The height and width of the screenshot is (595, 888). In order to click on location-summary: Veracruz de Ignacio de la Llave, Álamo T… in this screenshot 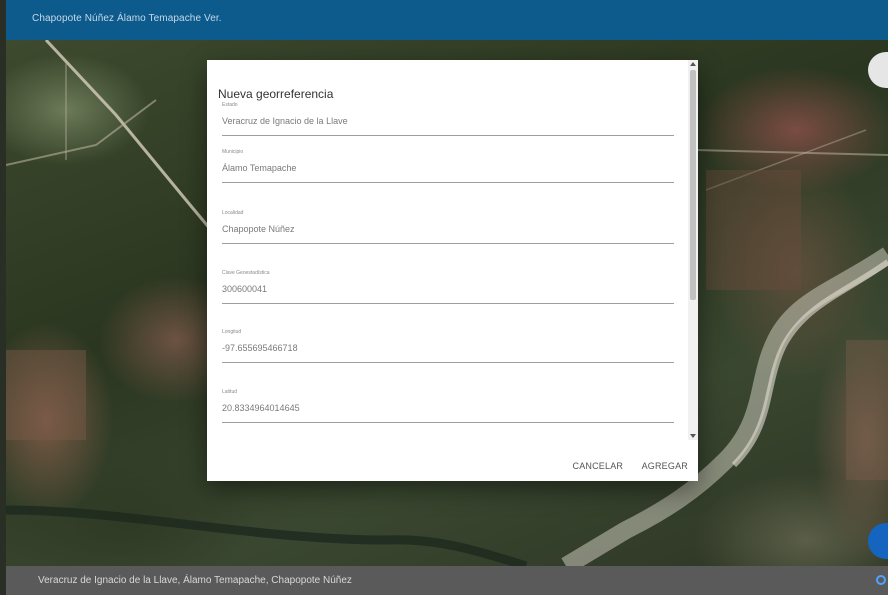, I will do `click(195, 580)`.